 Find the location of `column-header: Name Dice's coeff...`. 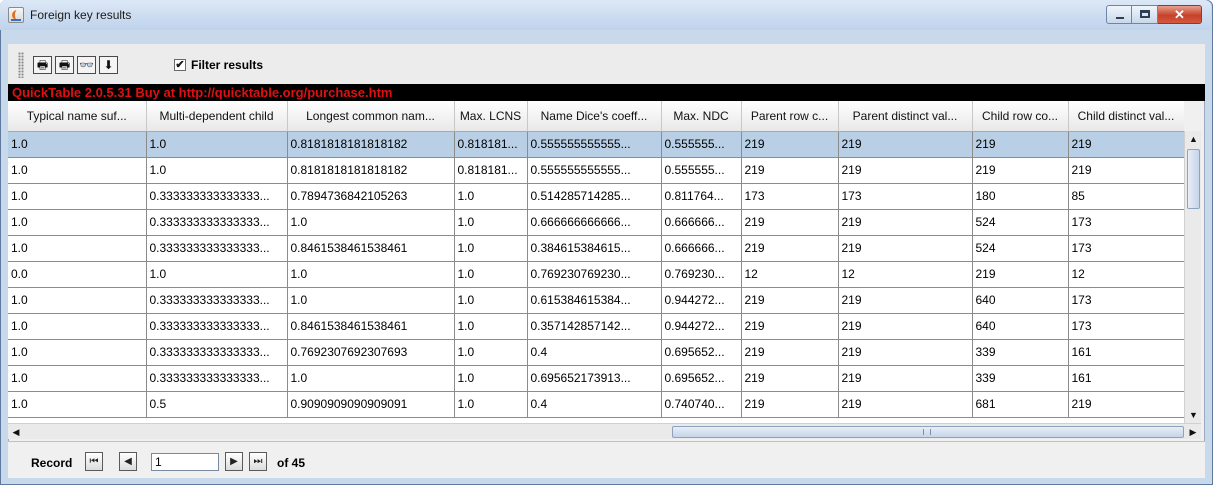

column-header: Name Dice's coeff... is located at coordinates (594, 116).